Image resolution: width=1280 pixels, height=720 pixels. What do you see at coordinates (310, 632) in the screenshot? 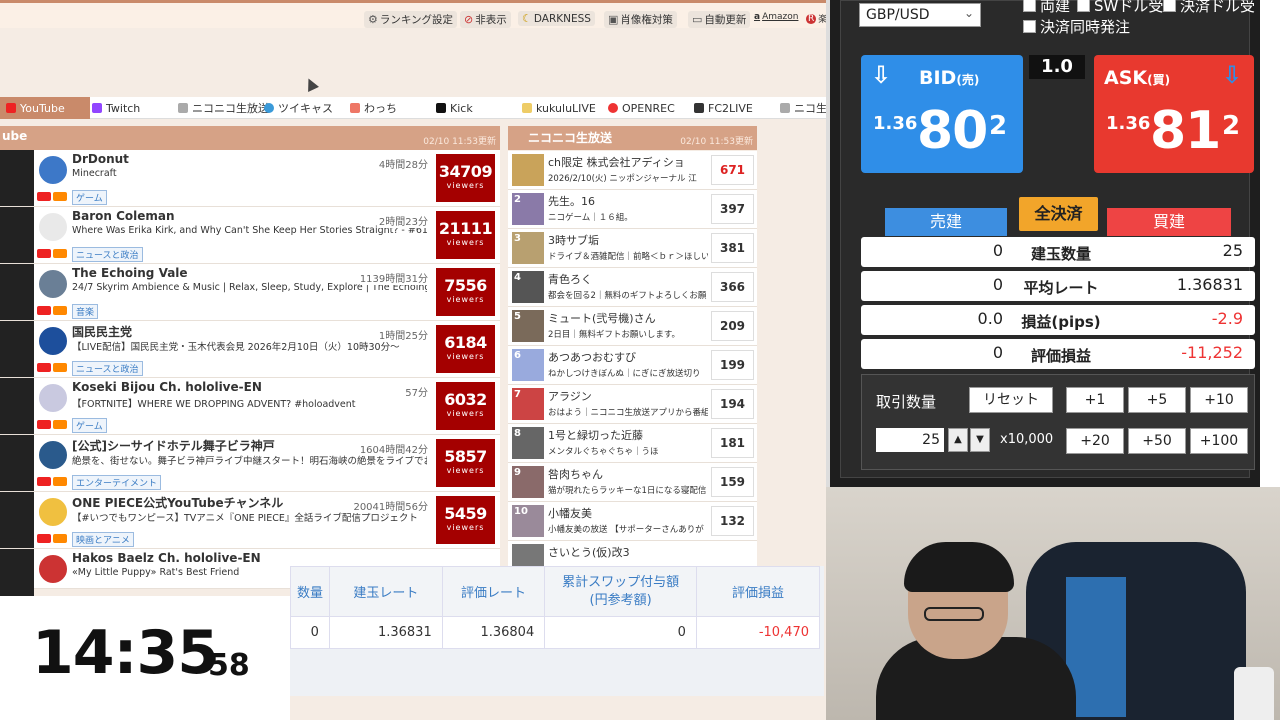
I see `qty-cell: 0` at bounding box center [310, 632].